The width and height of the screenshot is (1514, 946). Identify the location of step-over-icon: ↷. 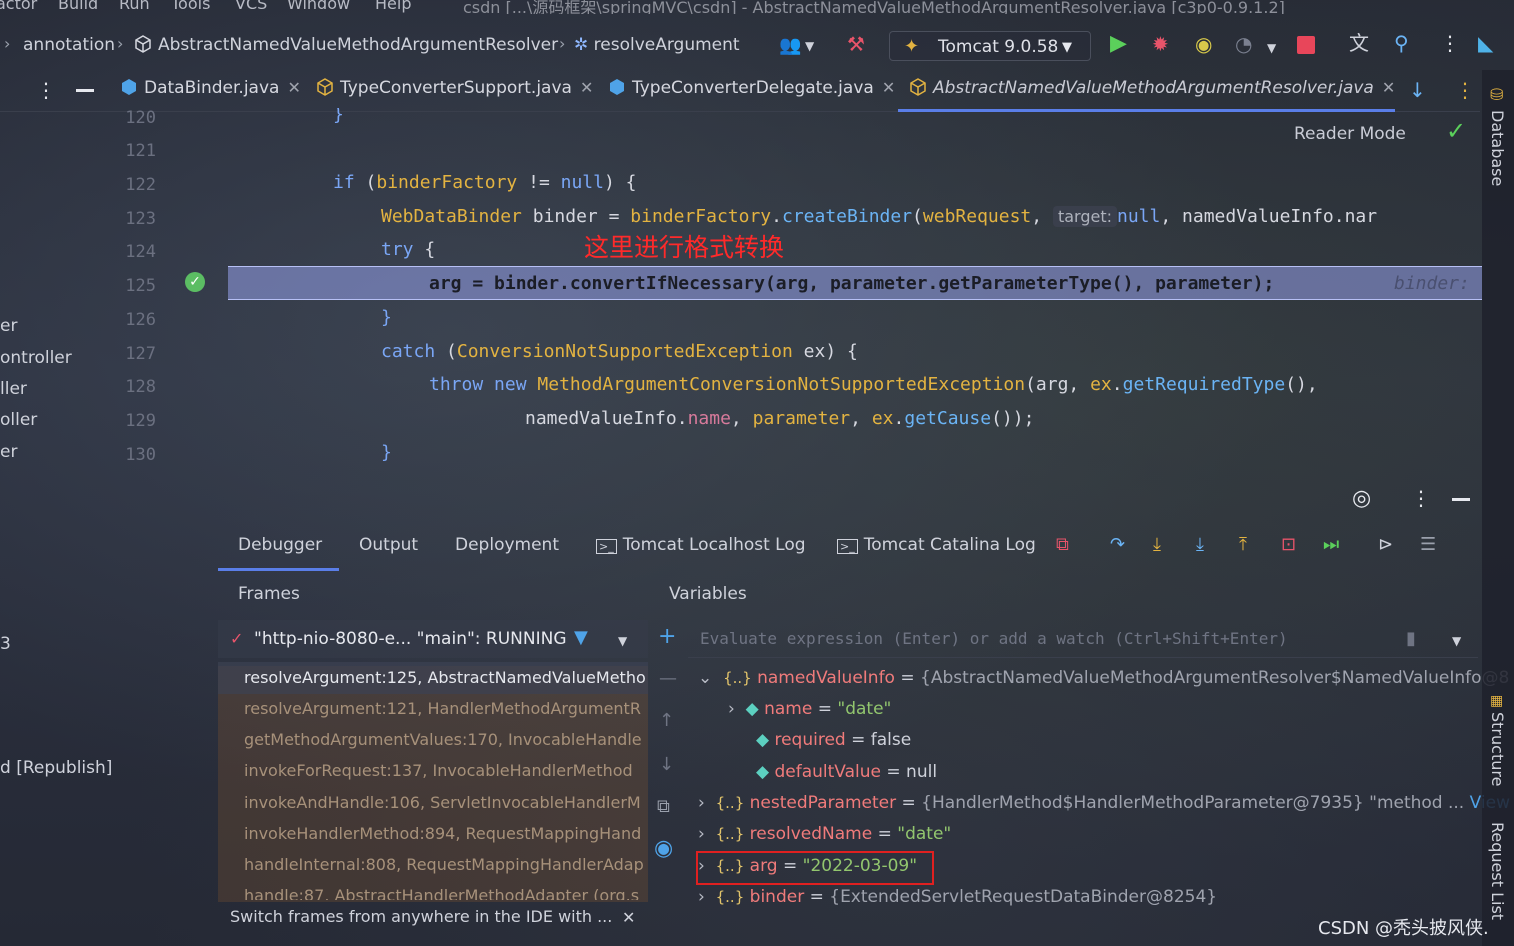
(1117, 545).